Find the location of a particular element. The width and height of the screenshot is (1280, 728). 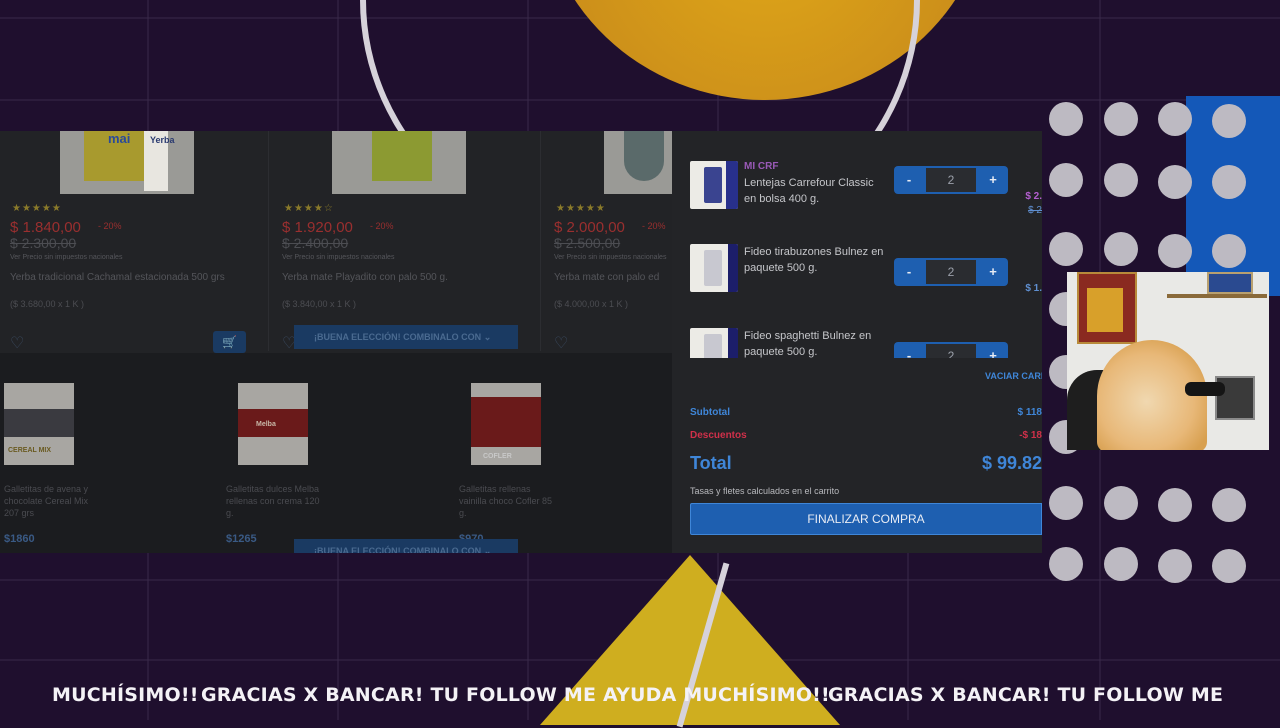

ticker-text-head: MUCHÍSIMO!! is located at coordinates (125, 695).